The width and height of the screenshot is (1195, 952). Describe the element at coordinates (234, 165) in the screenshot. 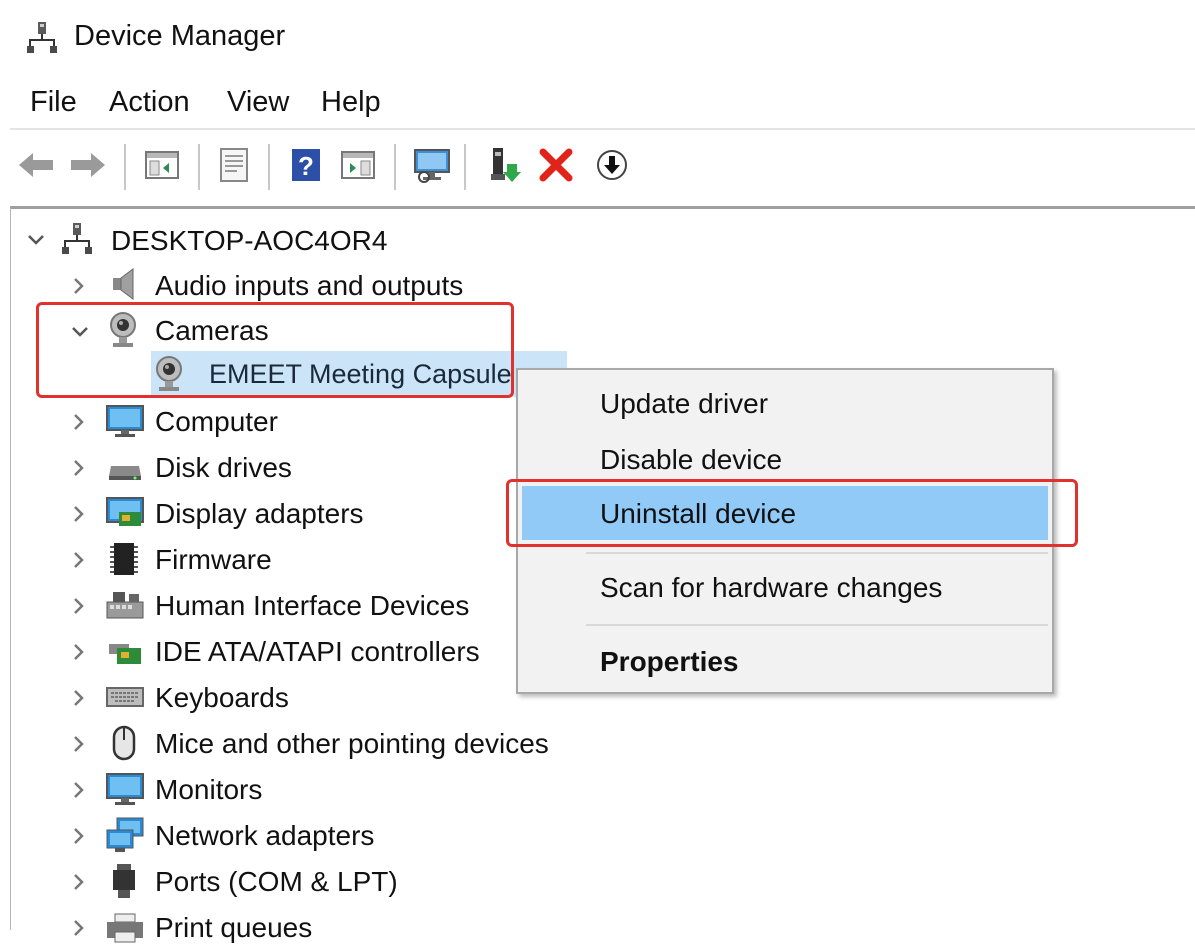

I see `properties-icon` at that location.